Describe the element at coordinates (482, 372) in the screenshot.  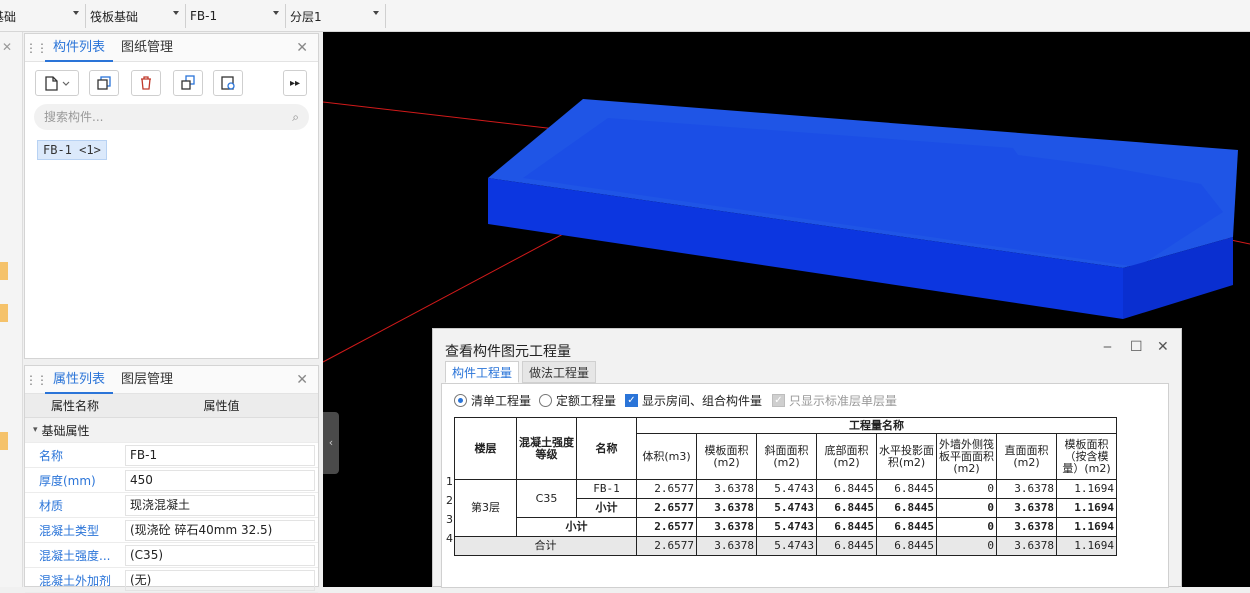
I see `tab-component-quantity: 构件工程量` at that location.